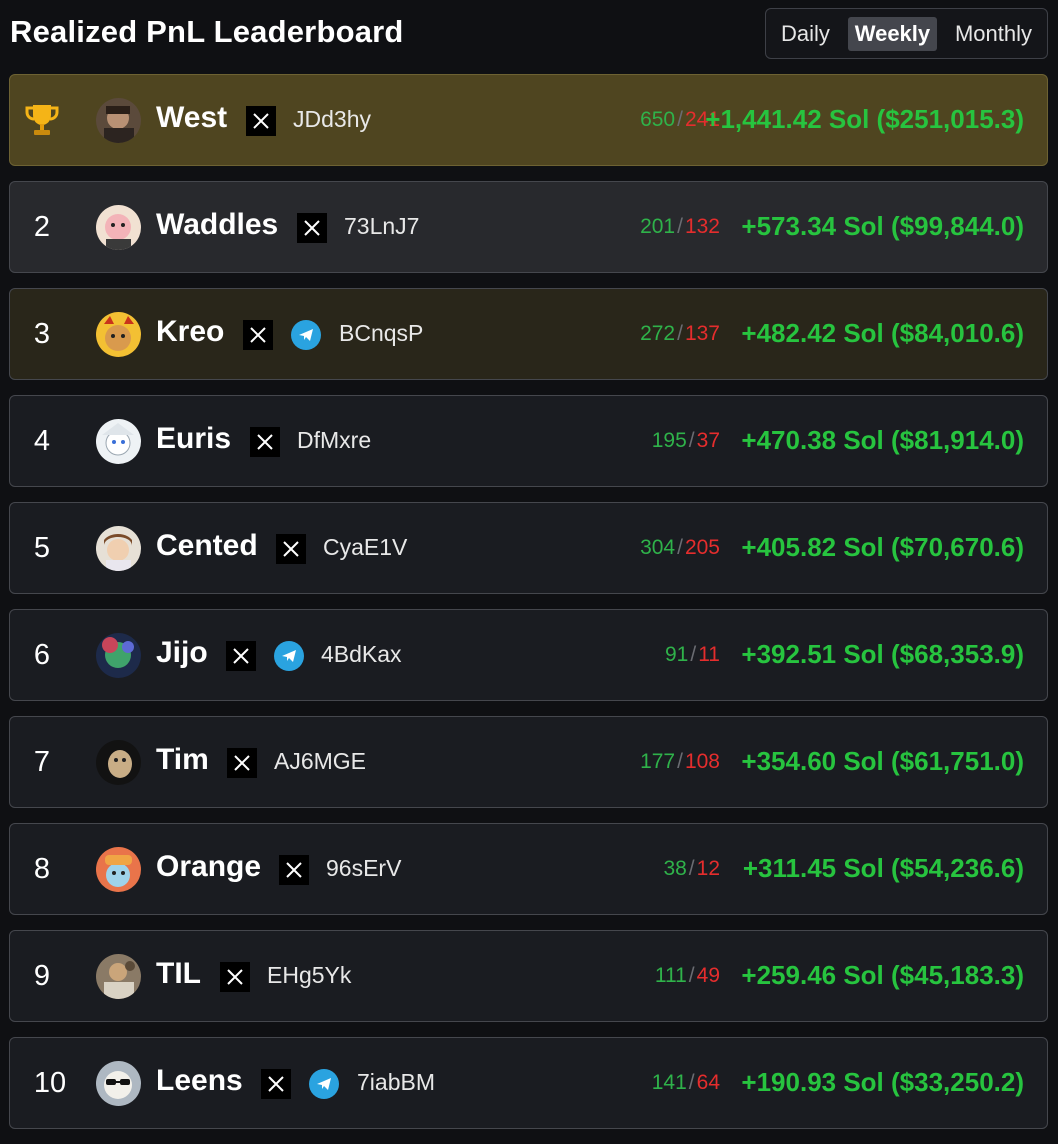  What do you see at coordinates (993, 34) in the screenshot?
I see `tab-monthly: Monthly` at bounding box center [993, 34].